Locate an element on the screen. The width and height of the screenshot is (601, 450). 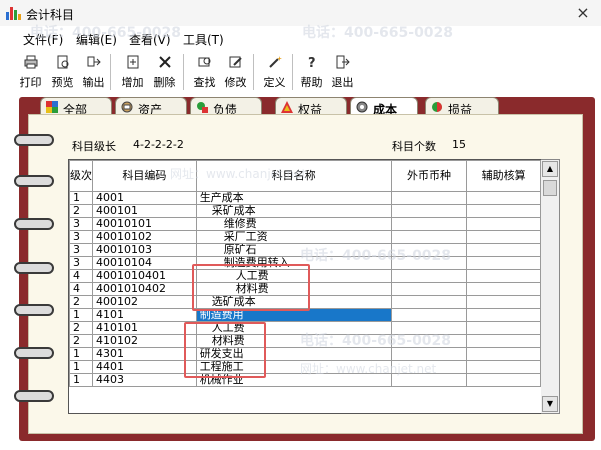
row-code: 40010103 is located at coordinates (144, 250).